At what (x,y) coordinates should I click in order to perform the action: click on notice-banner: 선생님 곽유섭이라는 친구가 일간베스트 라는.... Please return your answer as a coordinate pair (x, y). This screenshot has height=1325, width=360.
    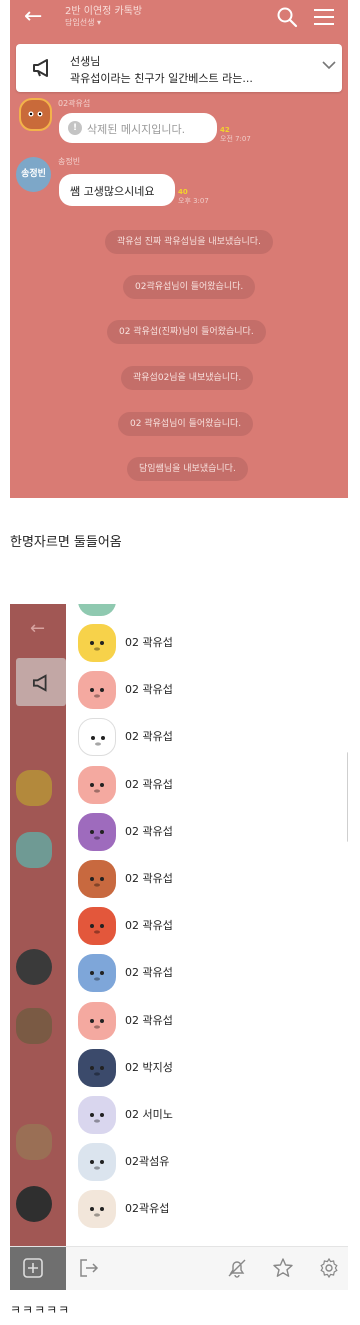
    Looking at the image, I should click on (179, 68).